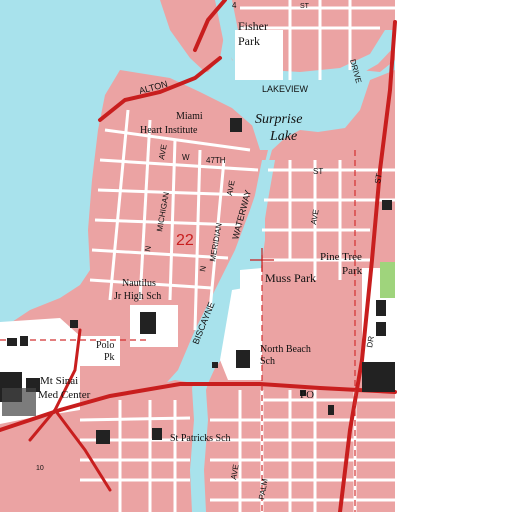 The height and width of the screenshot is (512, 512). Describe the element at coordinates (40, 468) in the screenshot. I see `label-elev-10: 10` at that location.